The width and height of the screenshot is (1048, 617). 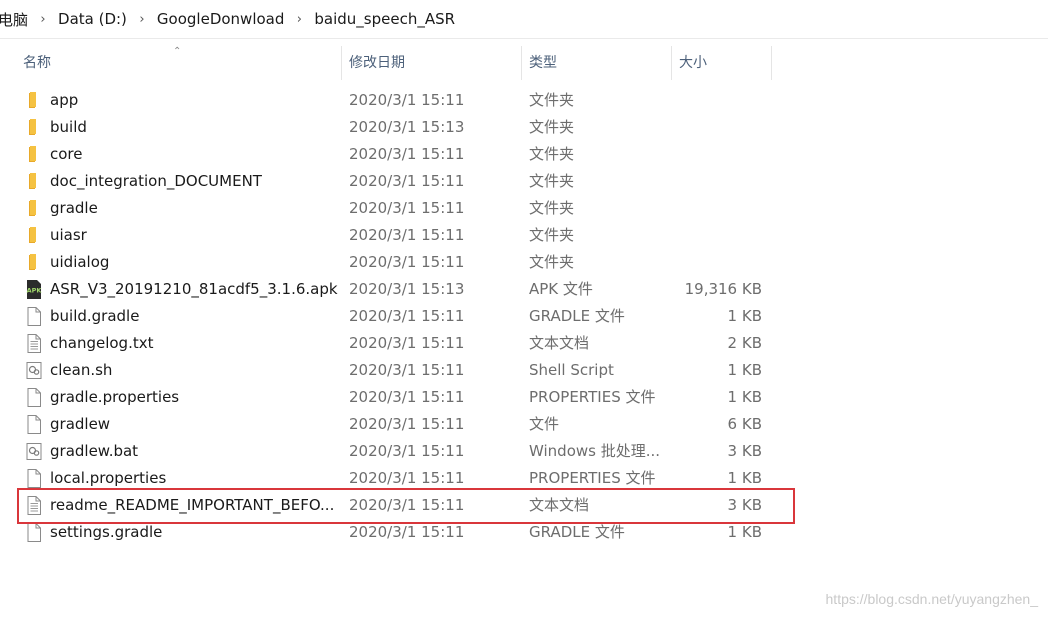 What do you see at coordinates (594, 63) in the screenshot?
I see `column-header-type: 类型` at bounding box center [594, 63].